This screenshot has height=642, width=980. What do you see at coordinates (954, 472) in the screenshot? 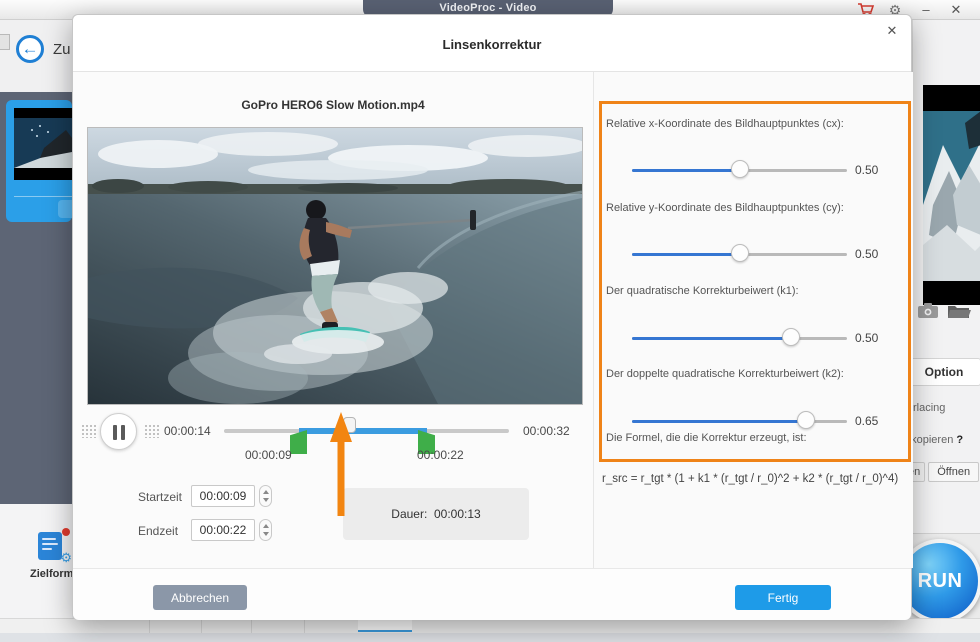
I see `offnen-button: Öffnen` at bounding box center [954, 472].